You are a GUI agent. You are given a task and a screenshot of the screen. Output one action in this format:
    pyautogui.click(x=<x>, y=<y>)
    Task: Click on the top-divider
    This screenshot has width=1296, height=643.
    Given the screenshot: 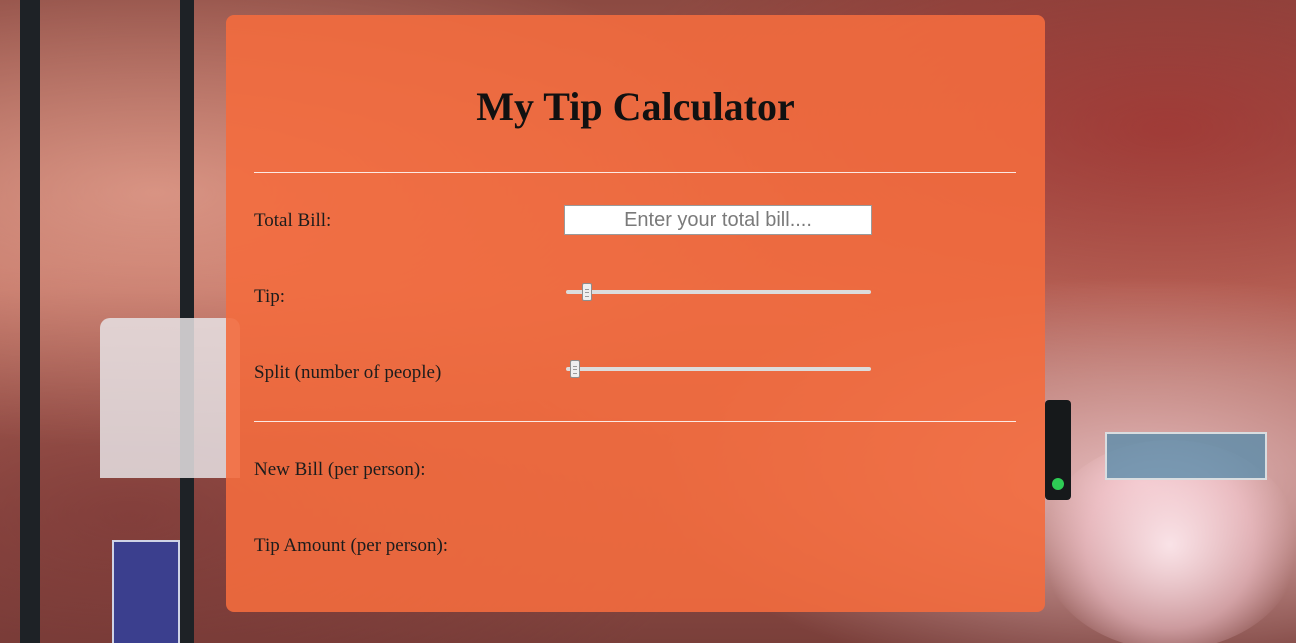 What is the action you would take?
    pyautogui.click(x=635, y=172)
    